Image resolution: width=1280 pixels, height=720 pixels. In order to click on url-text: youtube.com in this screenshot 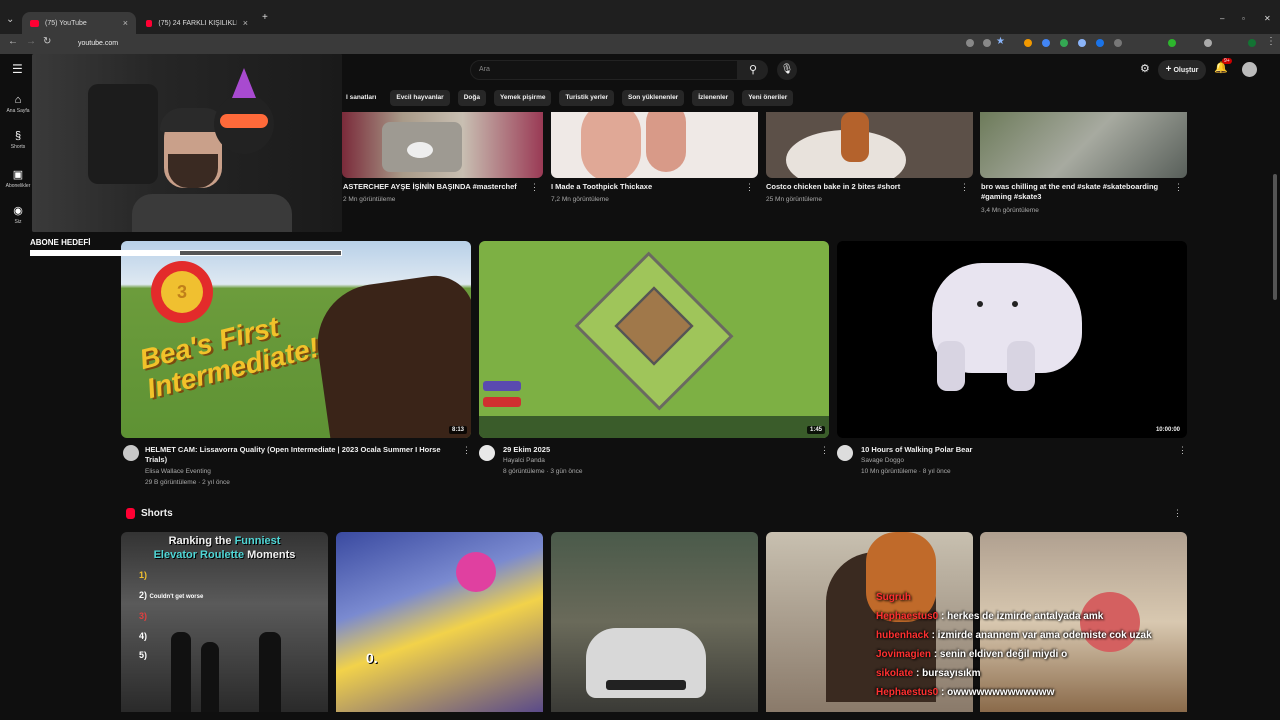, I will do `click(98, 43)`.